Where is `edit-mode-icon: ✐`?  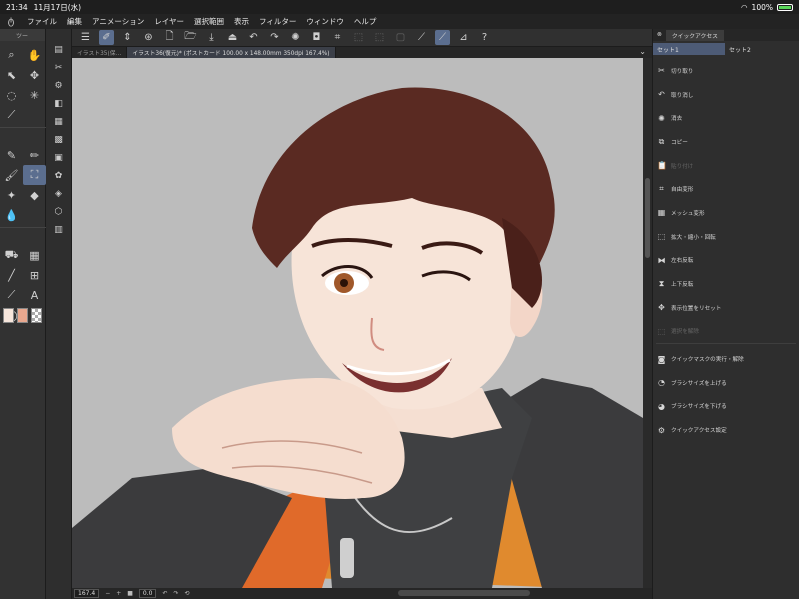
edit-mode-icon: ✐ is located at coordinates (106, 37).